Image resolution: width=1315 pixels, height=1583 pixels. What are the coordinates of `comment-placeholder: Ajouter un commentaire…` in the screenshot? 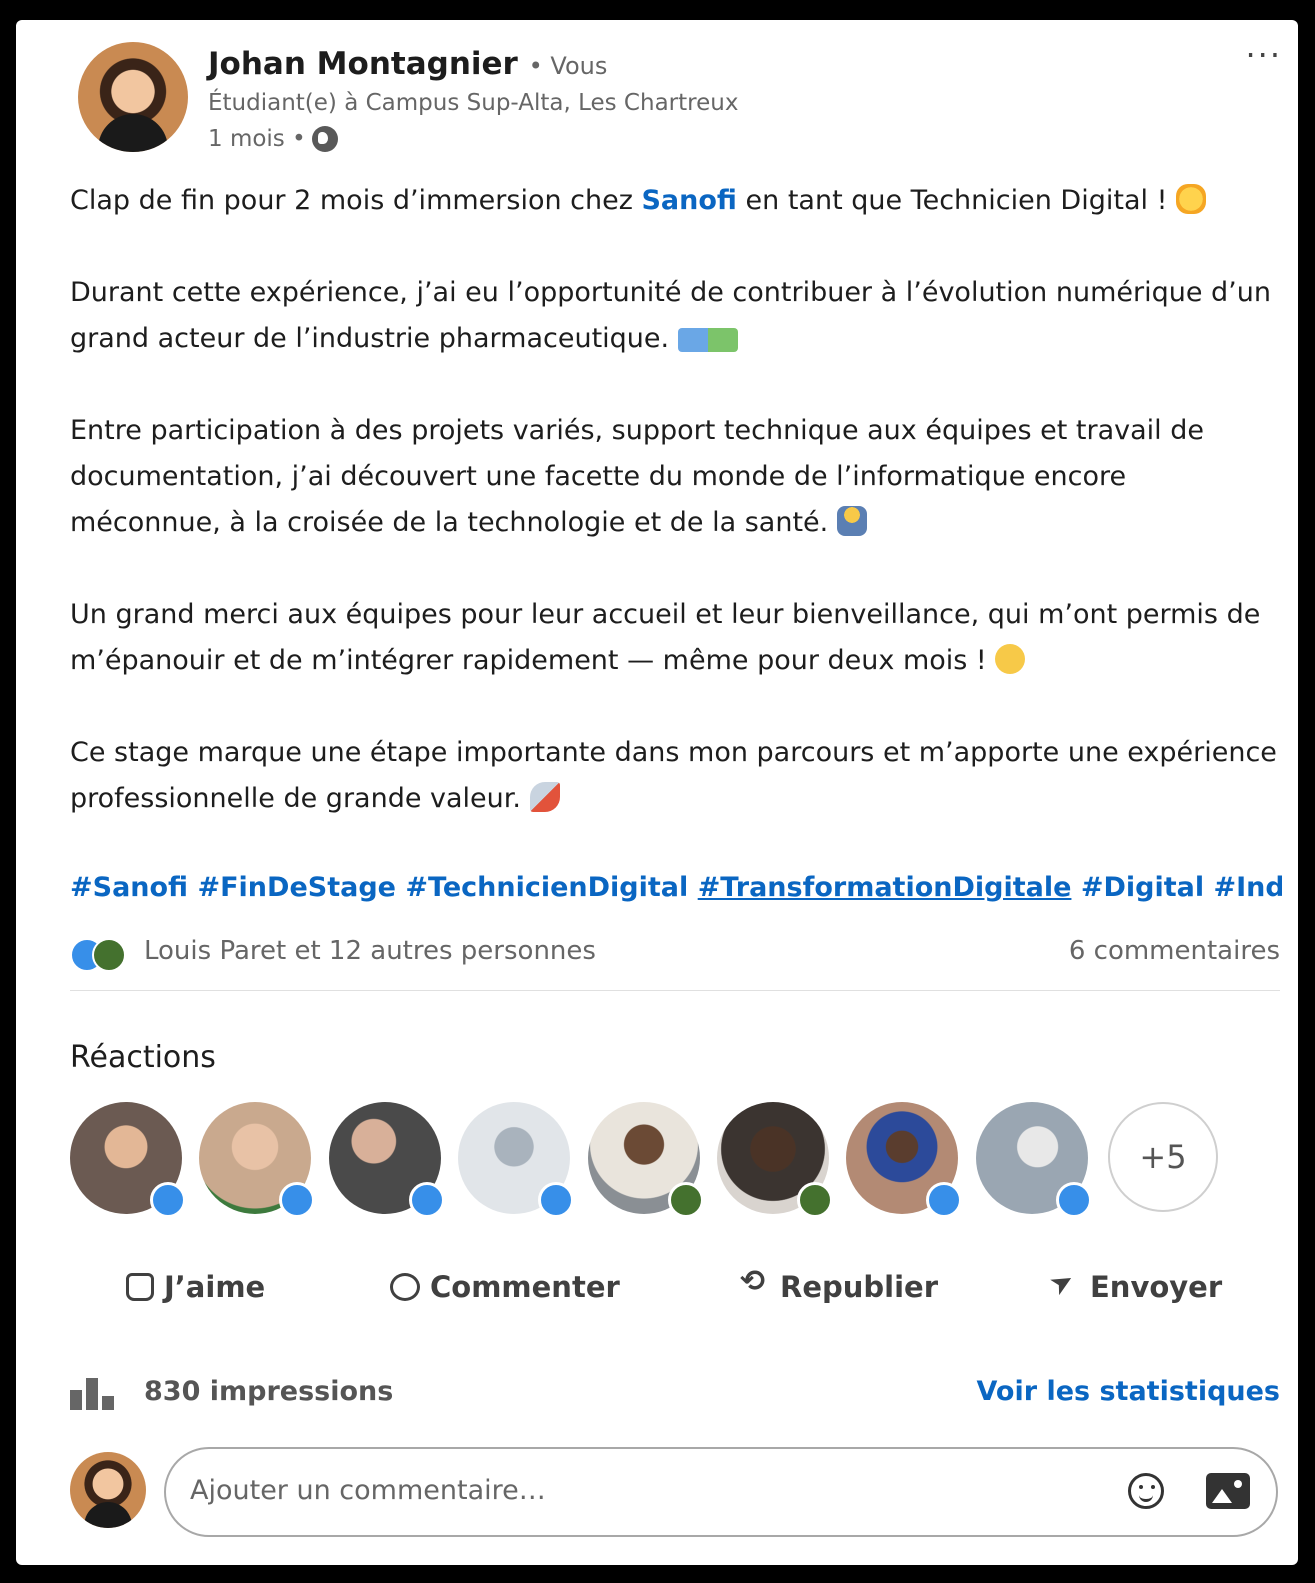 It's located at (368, 1490).